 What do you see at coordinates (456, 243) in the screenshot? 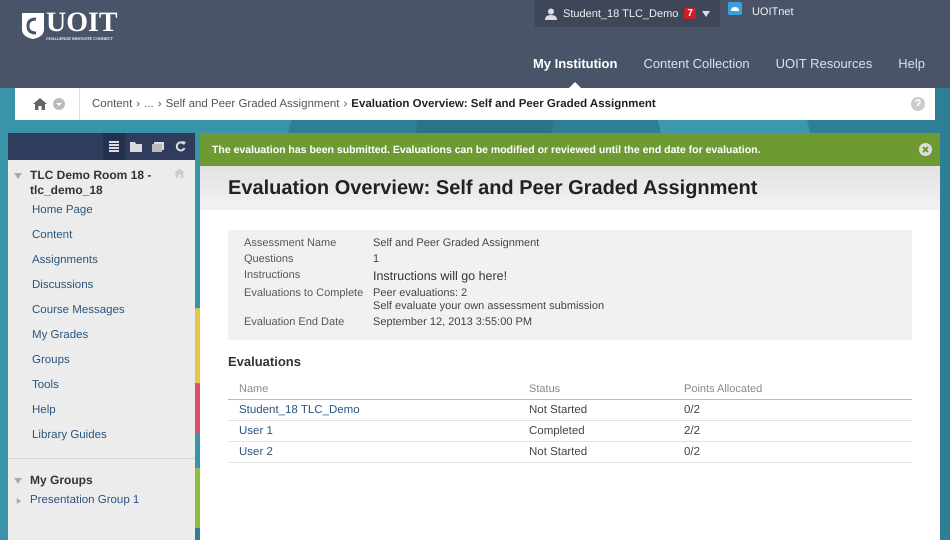
I see `detail-value: Self and Peer Graded Assignment` at bounding box center [456, 243].